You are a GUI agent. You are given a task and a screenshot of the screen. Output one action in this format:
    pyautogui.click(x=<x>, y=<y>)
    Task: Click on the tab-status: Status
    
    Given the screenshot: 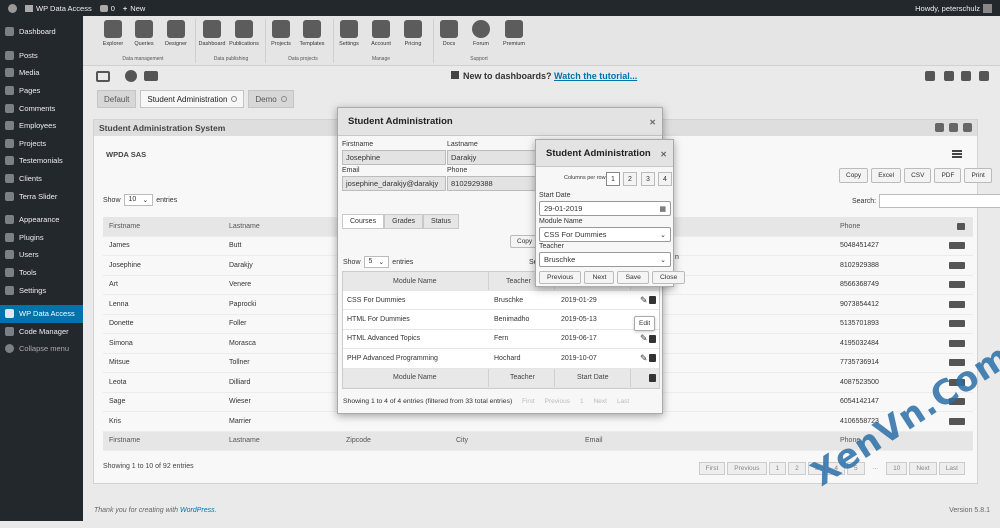 What is the action you would take?
    pyautogui.click(x=441, y=221)
    